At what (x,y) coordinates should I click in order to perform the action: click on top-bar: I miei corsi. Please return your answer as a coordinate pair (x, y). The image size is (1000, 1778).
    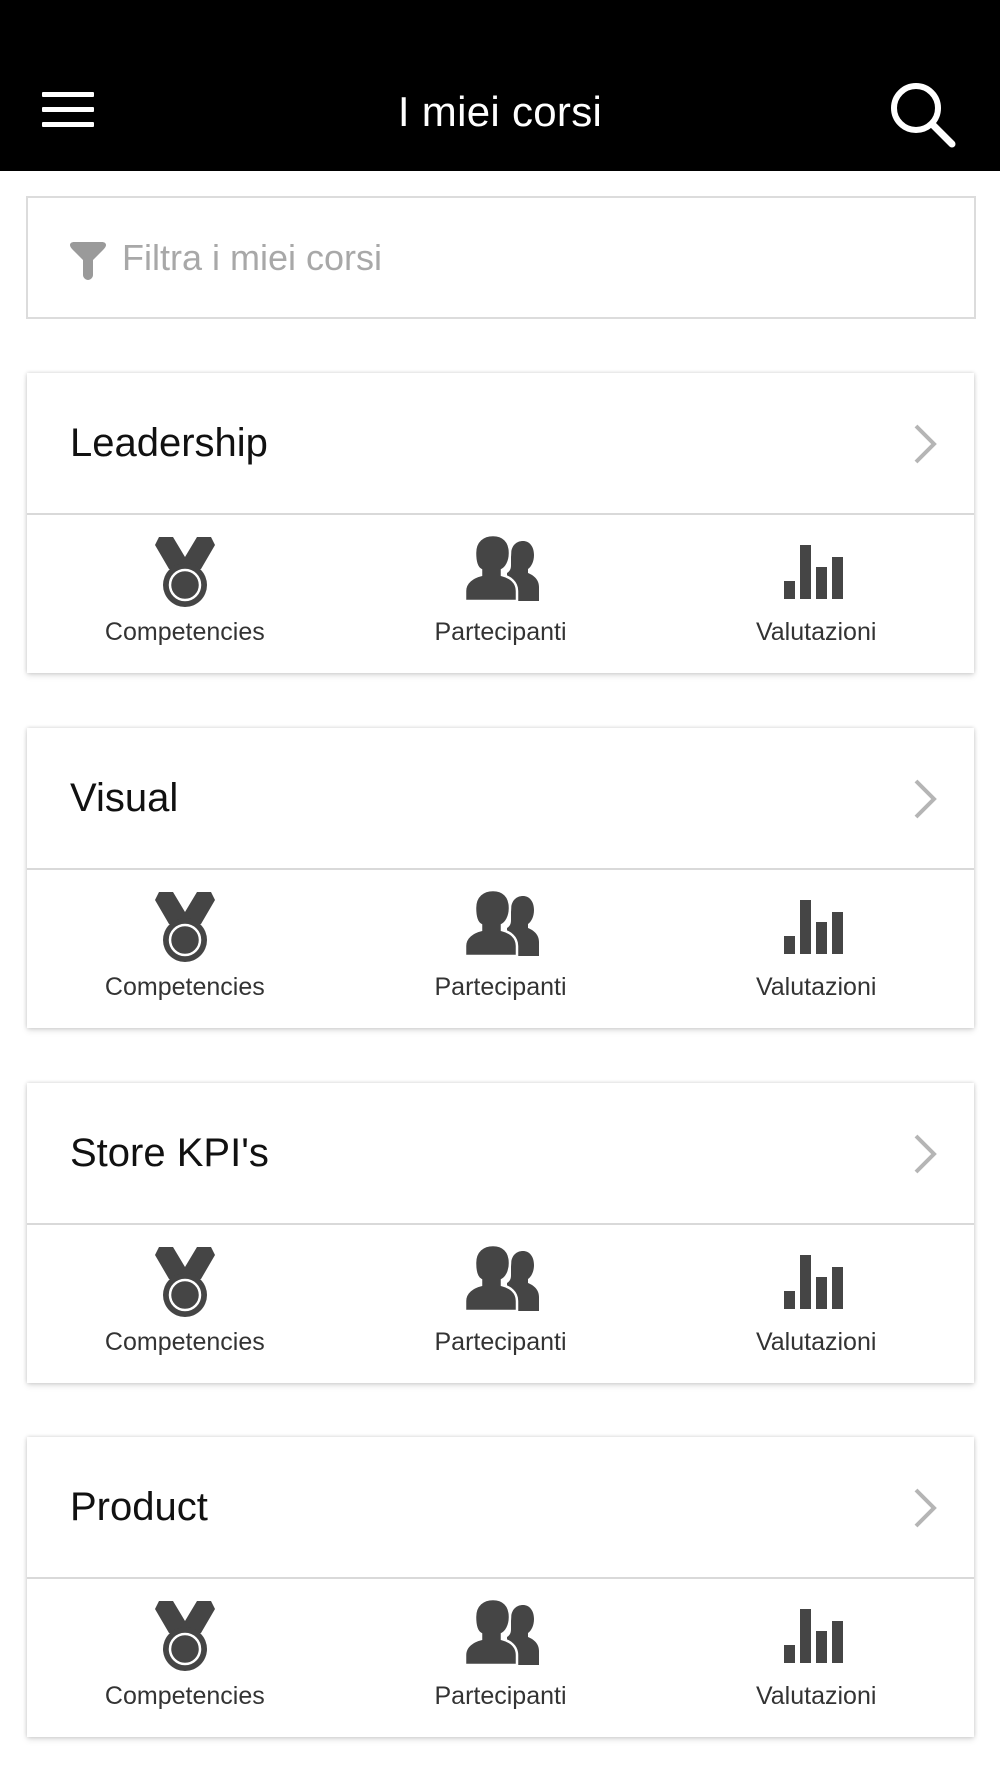
    Looking at the image, I should click on (500, 85).